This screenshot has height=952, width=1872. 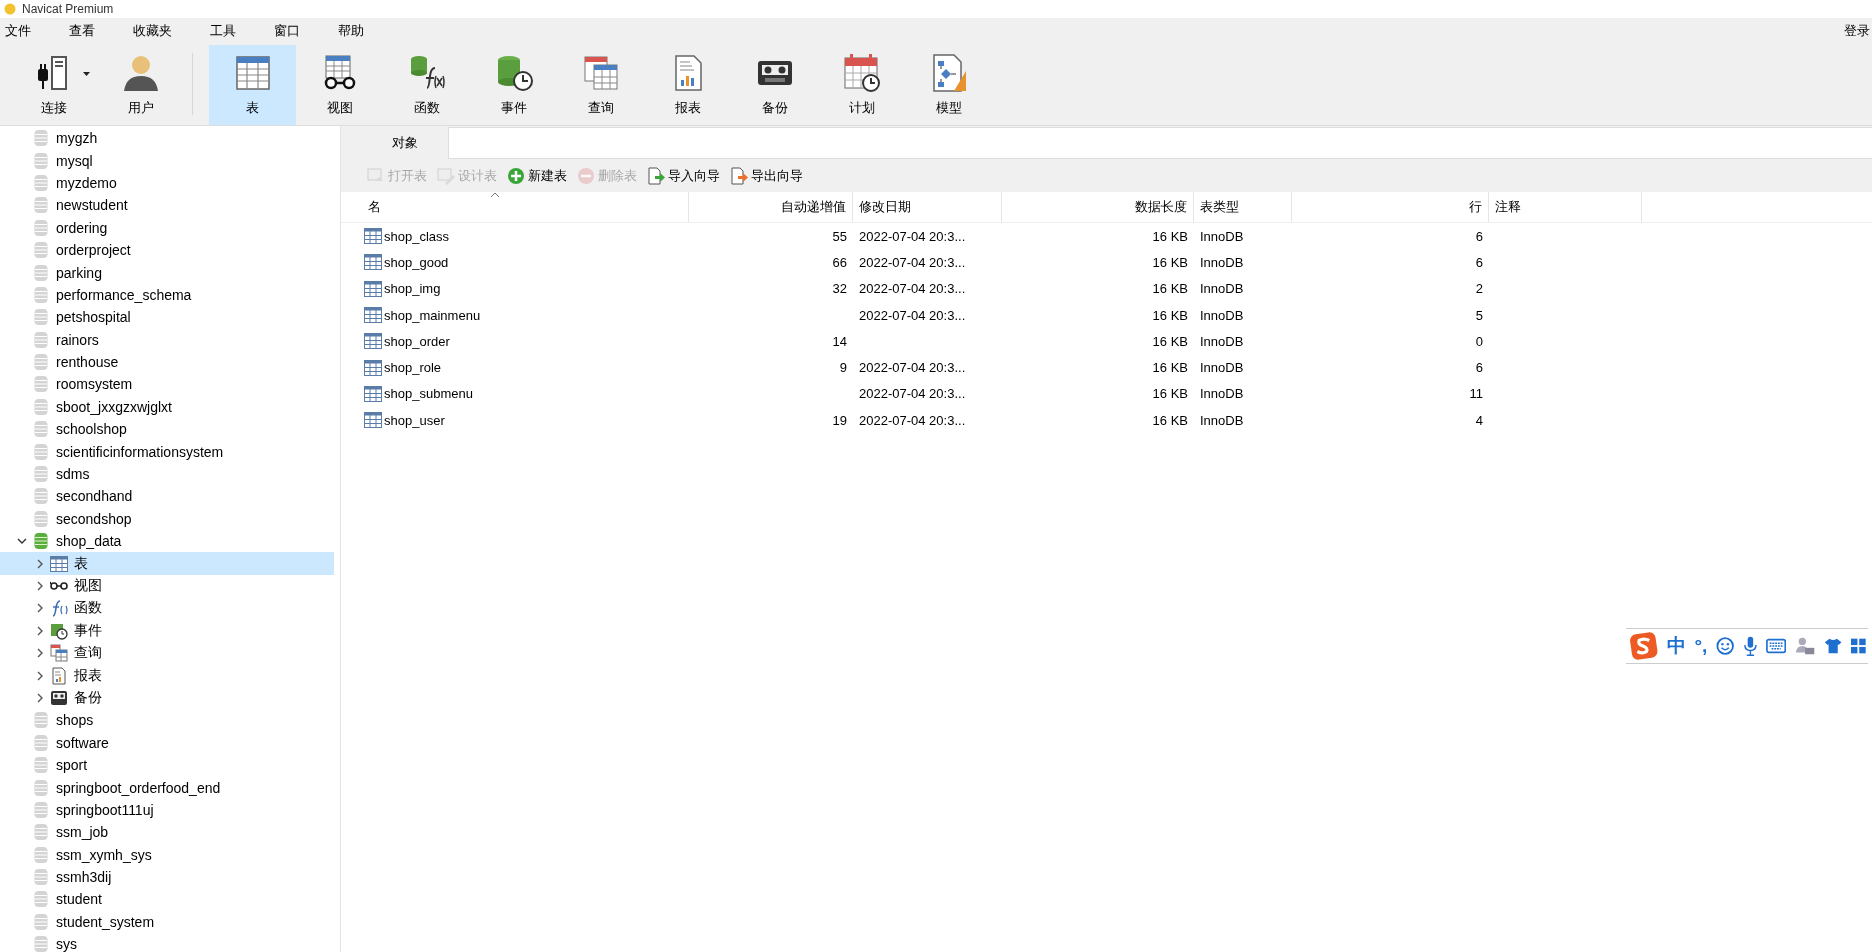 What do you see at coordinates (412, 289) in the screenshot?
I see `table-name: shop_img` at bounding box center [412, 289].